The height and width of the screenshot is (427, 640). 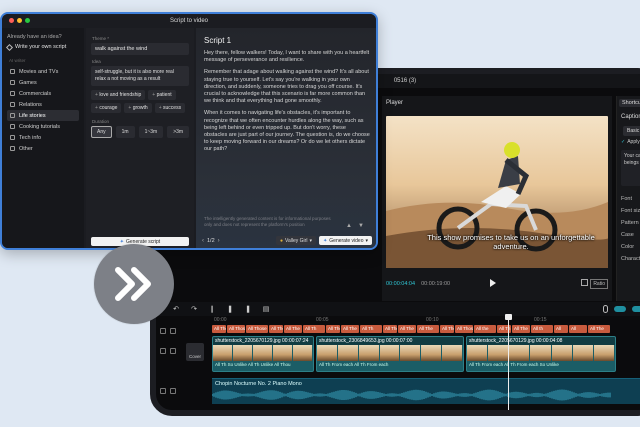 What do you see at coordinates (296, 240) in the screenshot?
I see `voice-select: ● Valley Girl ▾` at bounding box center [296, 240].